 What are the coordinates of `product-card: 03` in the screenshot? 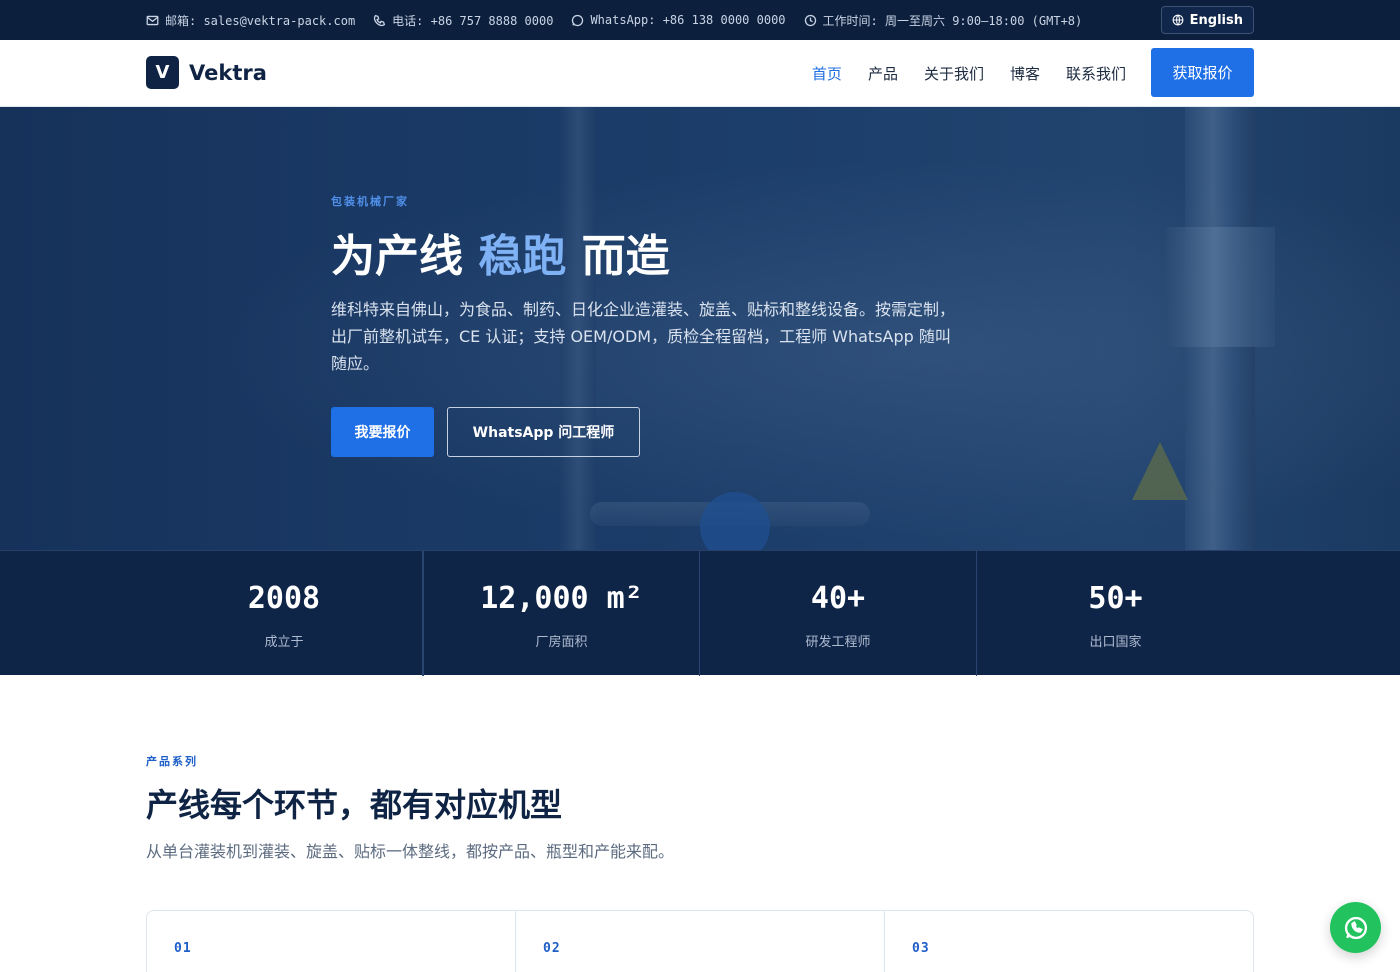 It's located at (1069, 941).